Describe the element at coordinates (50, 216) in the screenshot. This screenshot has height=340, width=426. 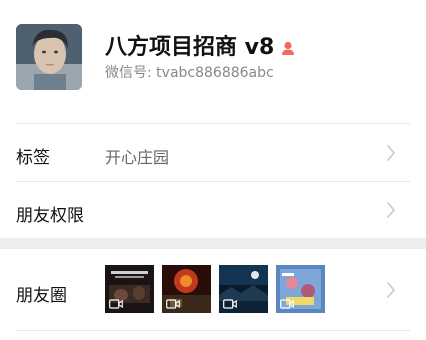
I see `row-friend-permissions-label: 朋友权限` at that location.